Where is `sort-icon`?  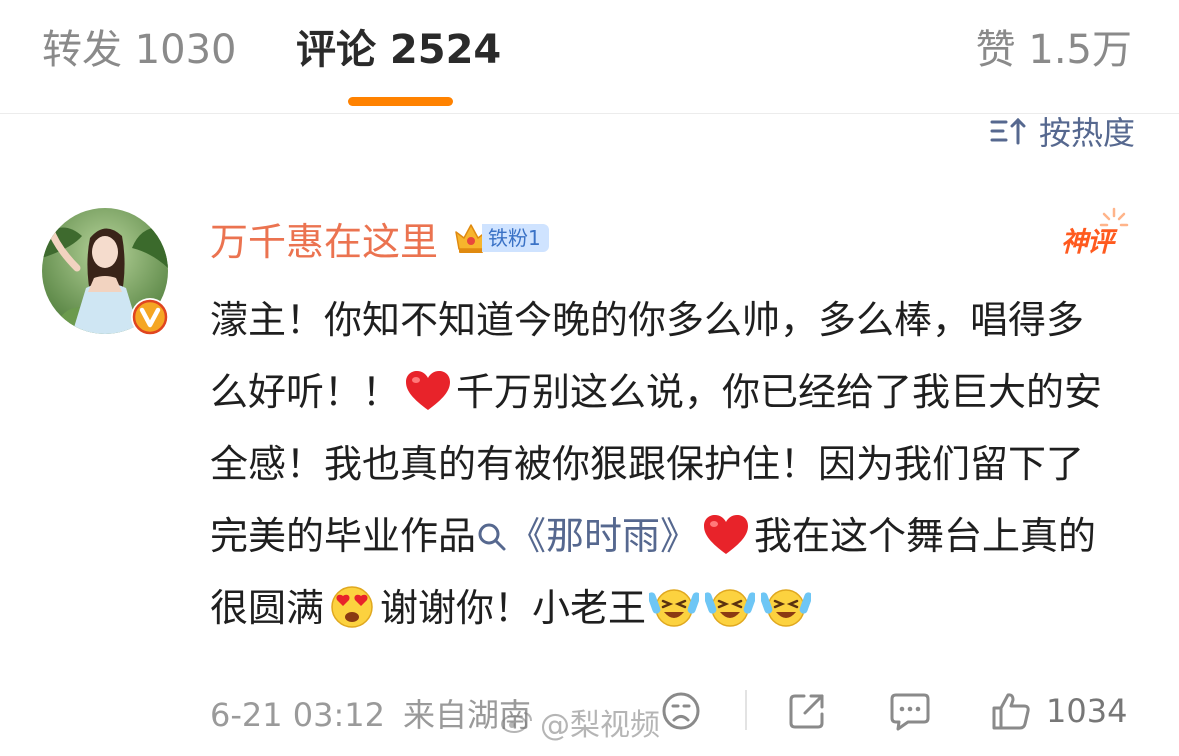 sort-icon is located at coordinates (1008, 131).